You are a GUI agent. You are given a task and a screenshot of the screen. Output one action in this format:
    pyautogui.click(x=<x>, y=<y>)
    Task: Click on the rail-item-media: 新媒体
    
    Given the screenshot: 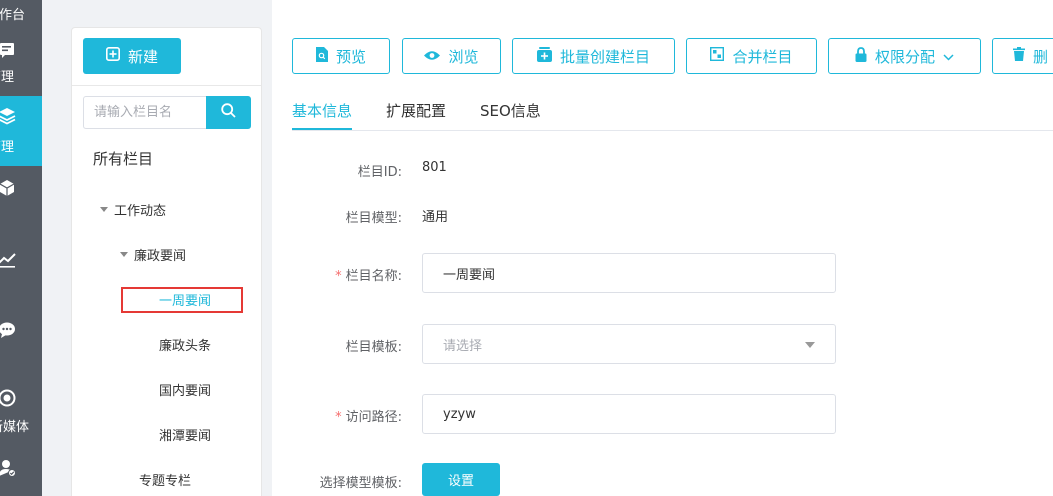 What is the action you would take?
    pyautogui.click(x=21, y=415)
    